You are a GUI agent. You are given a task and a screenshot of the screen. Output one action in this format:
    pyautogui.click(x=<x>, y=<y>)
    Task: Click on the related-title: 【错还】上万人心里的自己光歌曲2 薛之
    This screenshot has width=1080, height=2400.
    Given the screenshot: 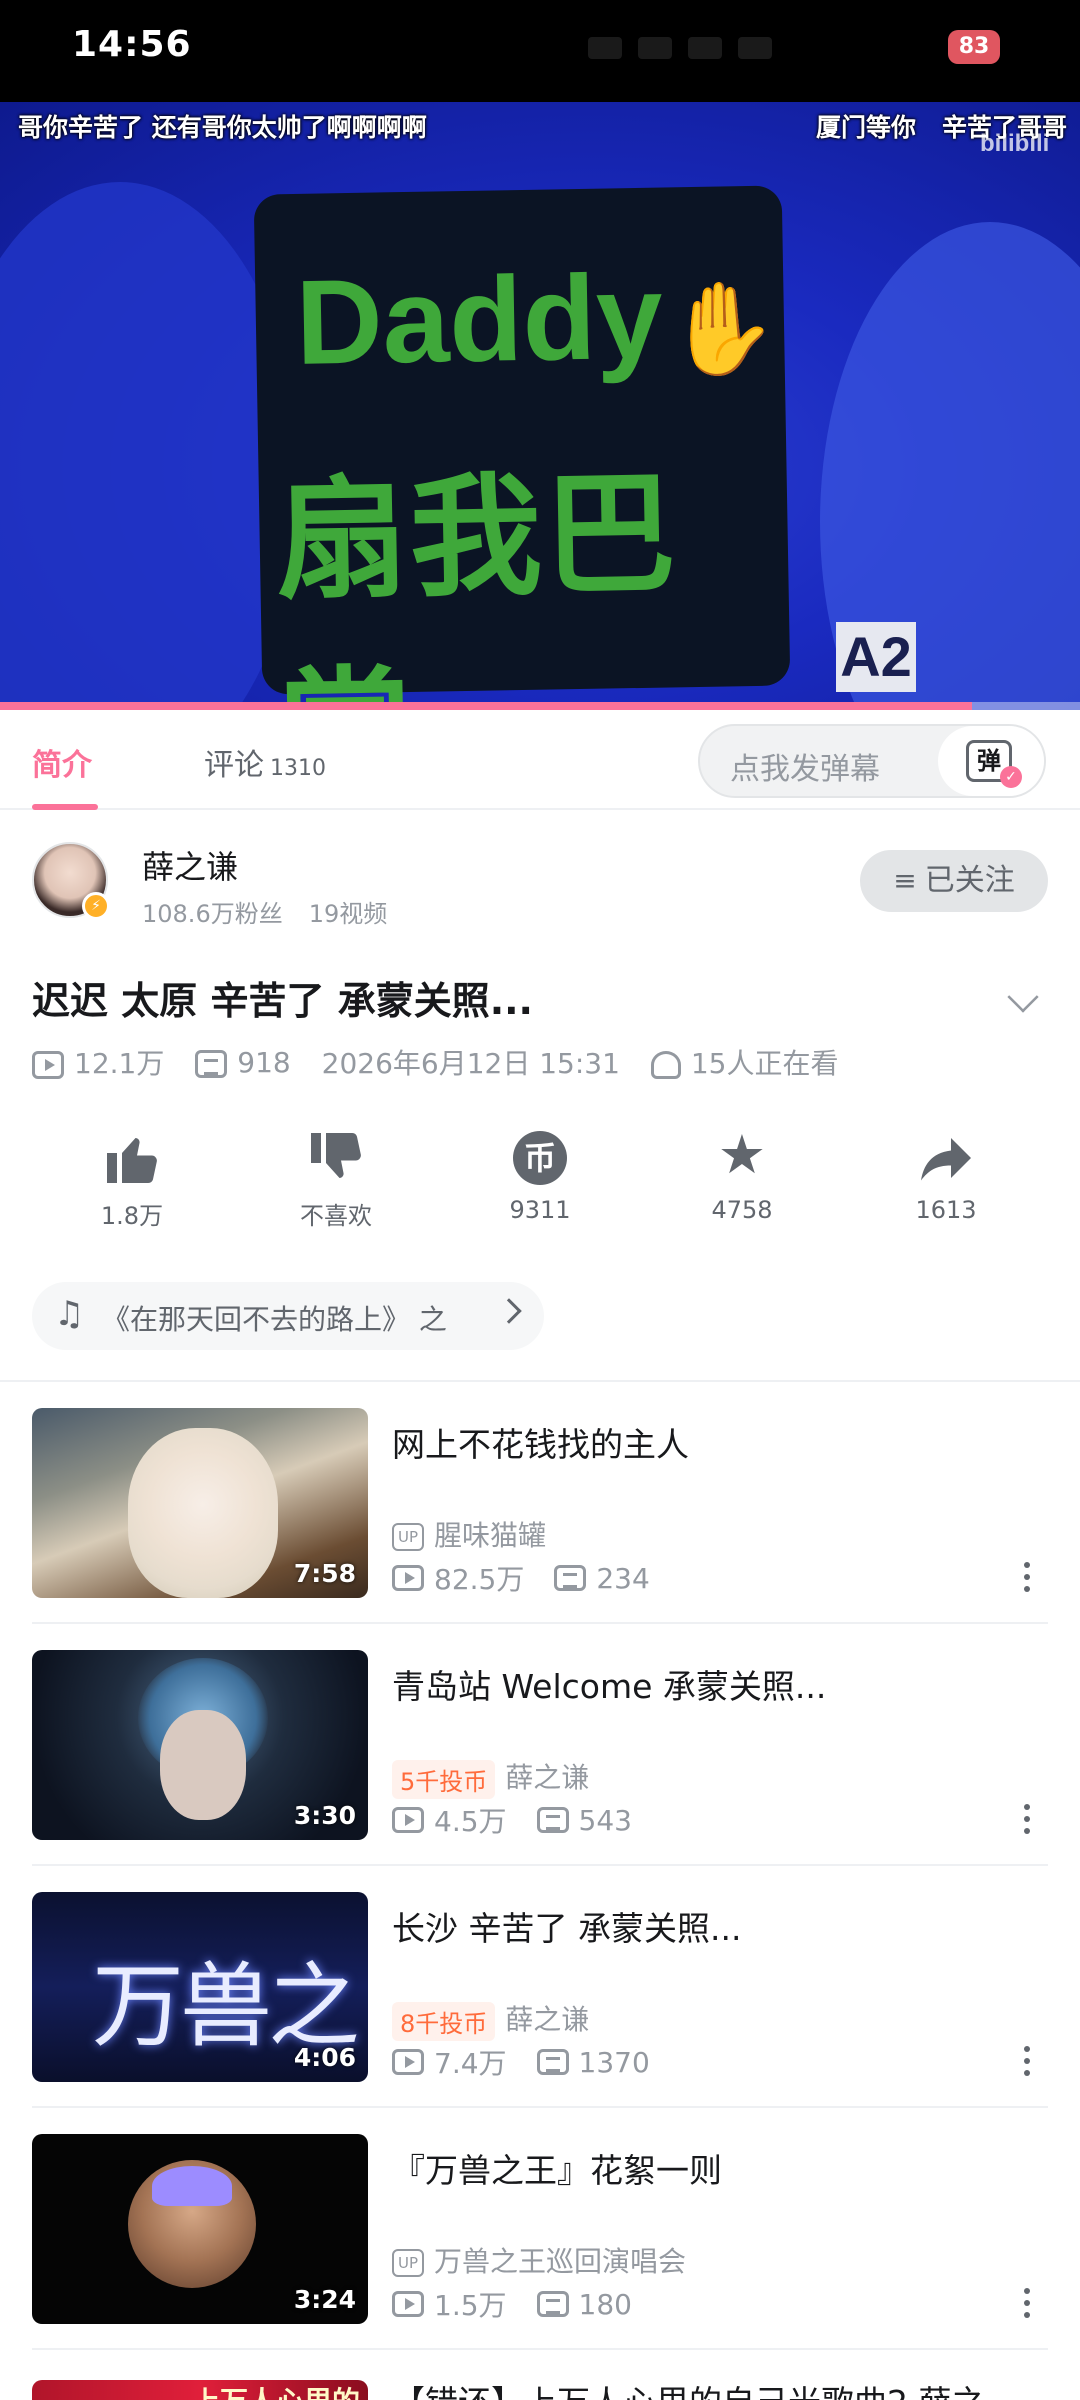 What is the action you would take?
    pyautogui.click(x=688, y=2388)
    